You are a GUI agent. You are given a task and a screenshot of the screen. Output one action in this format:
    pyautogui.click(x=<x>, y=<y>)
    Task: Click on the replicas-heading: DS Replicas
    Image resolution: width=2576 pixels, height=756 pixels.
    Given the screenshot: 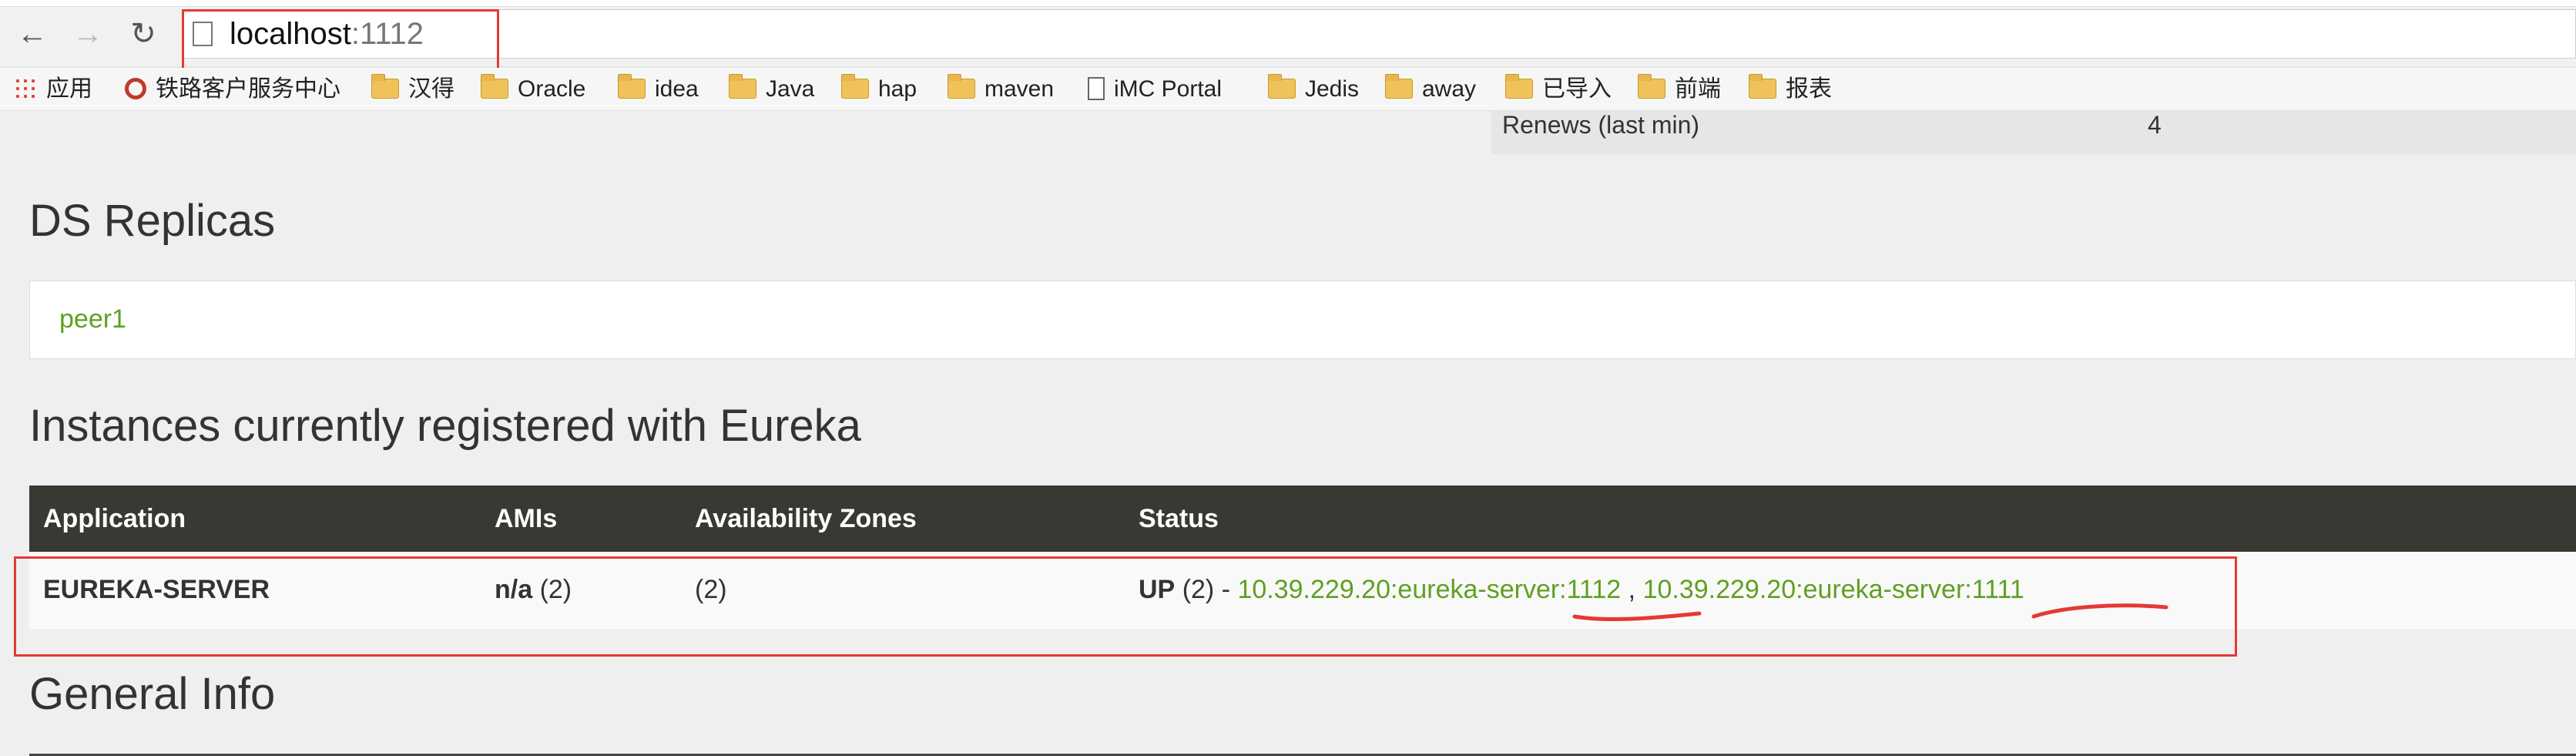 What is the action you would take?
    pyautogui.click(x=152, y=221)
    